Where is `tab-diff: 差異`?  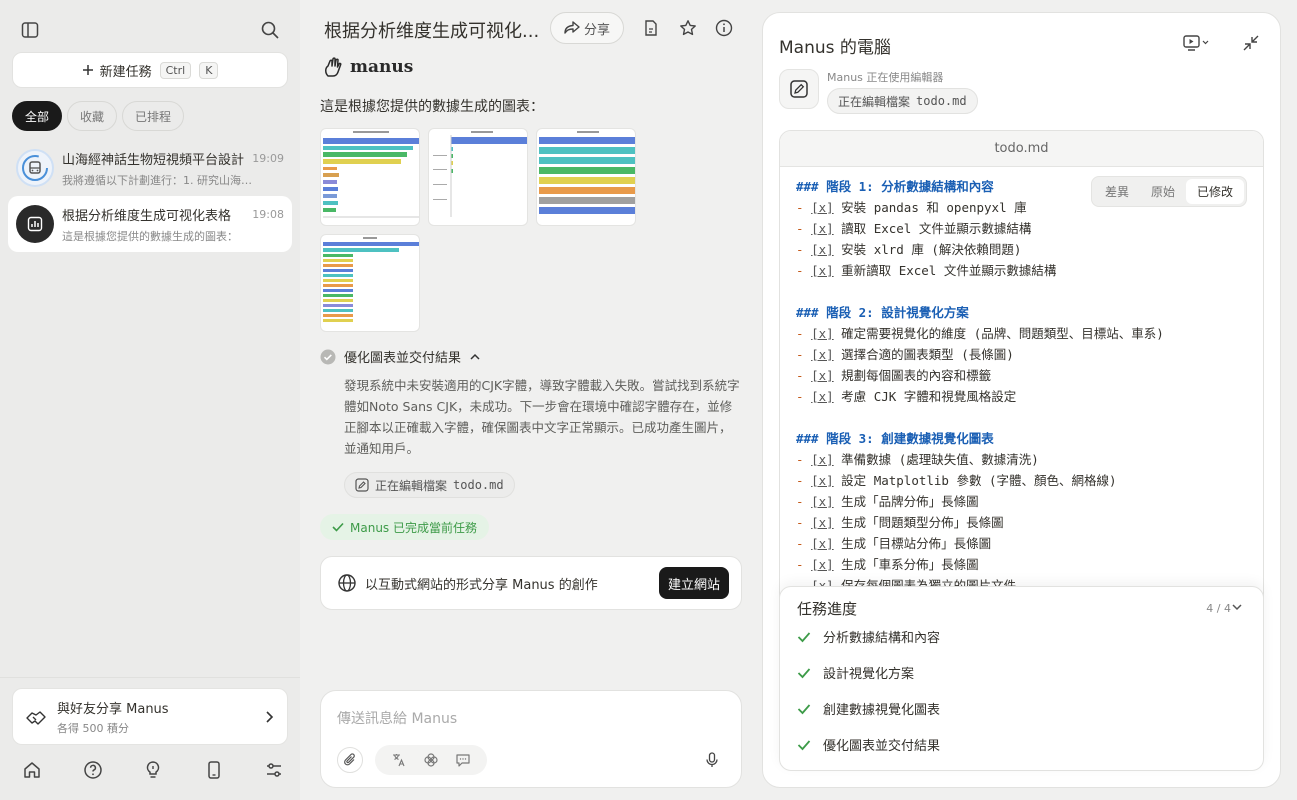
tab-diff: 差異 is located at coordinates (1117, 191).